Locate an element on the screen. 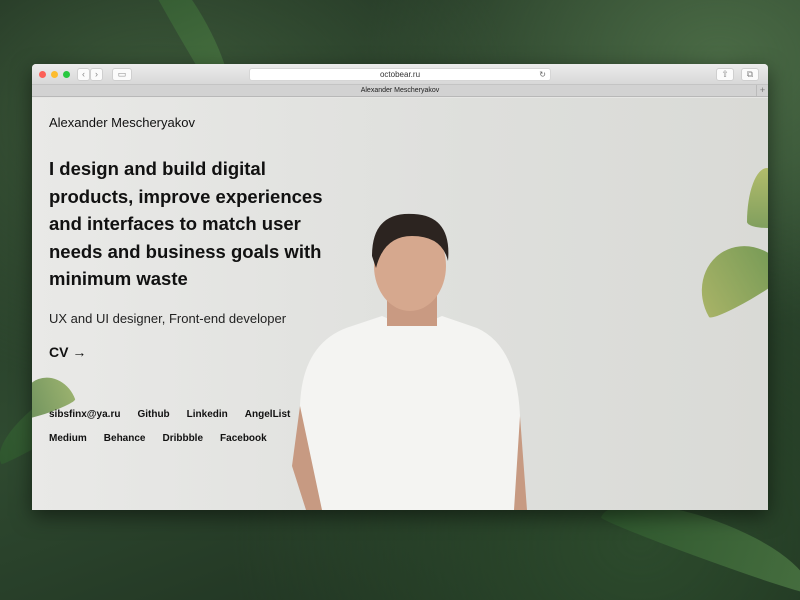 The height and width of the screenshot is (600, 800). contact-links-row-1: sibsfinx@ya.ru Github Linkedin AngelList is located at coordinates (169, 414).